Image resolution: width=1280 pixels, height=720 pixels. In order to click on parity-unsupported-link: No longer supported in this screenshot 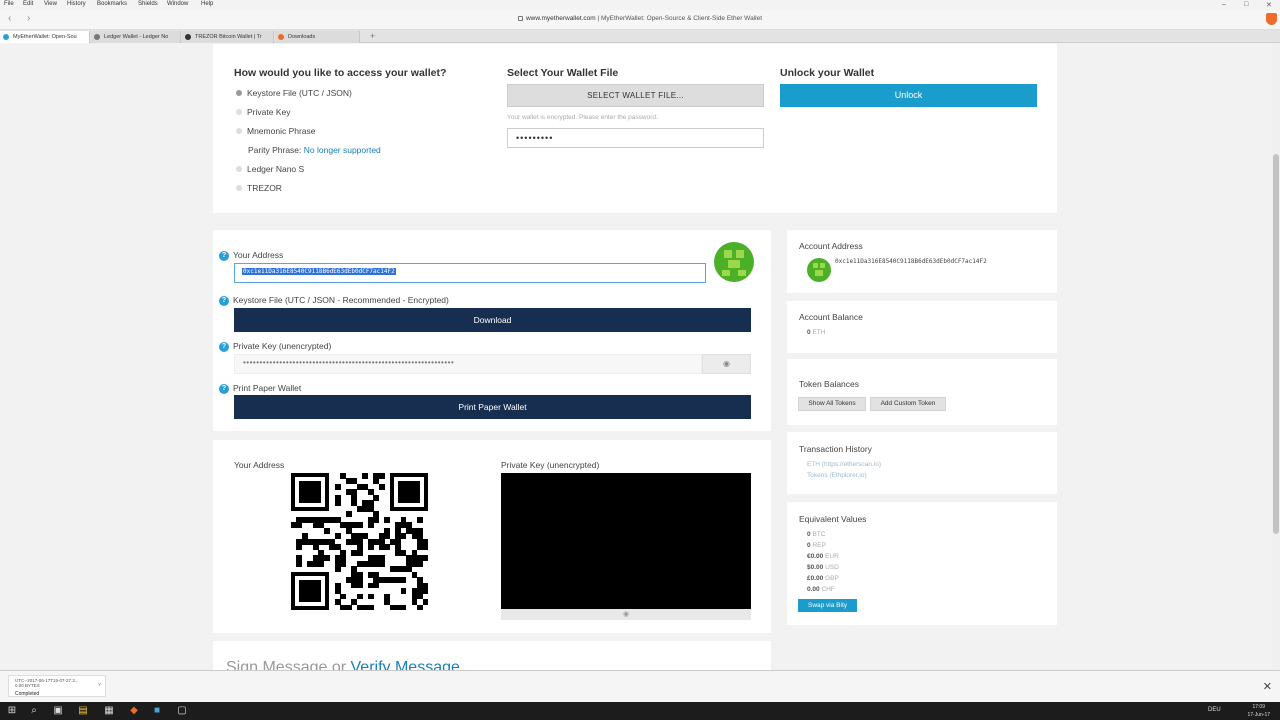, I will do `click(342, 150)`.